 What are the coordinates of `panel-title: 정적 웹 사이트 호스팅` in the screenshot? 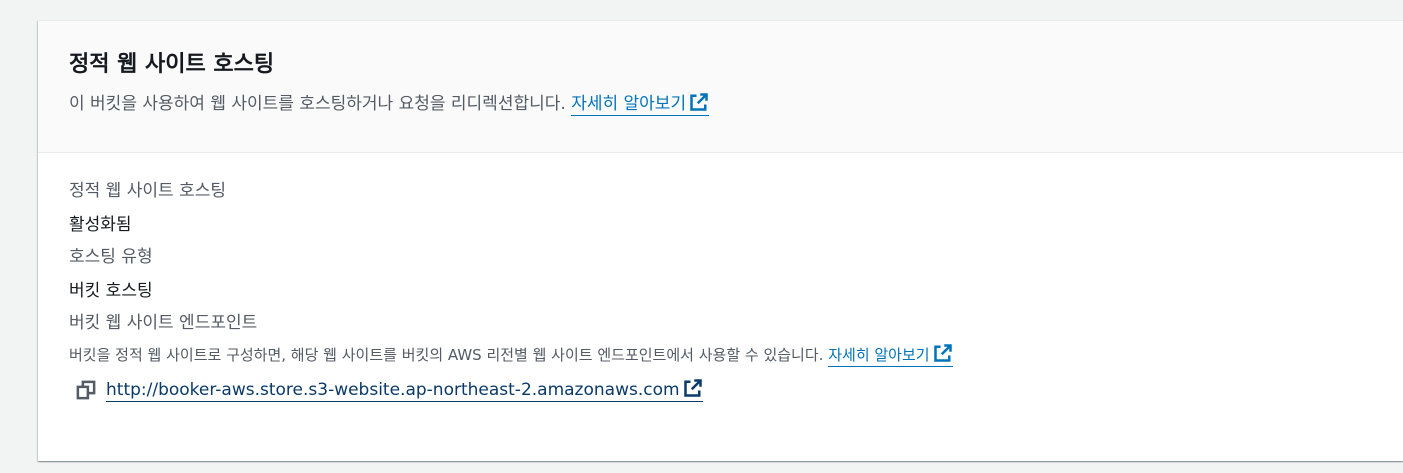 It's located at (172, 64).